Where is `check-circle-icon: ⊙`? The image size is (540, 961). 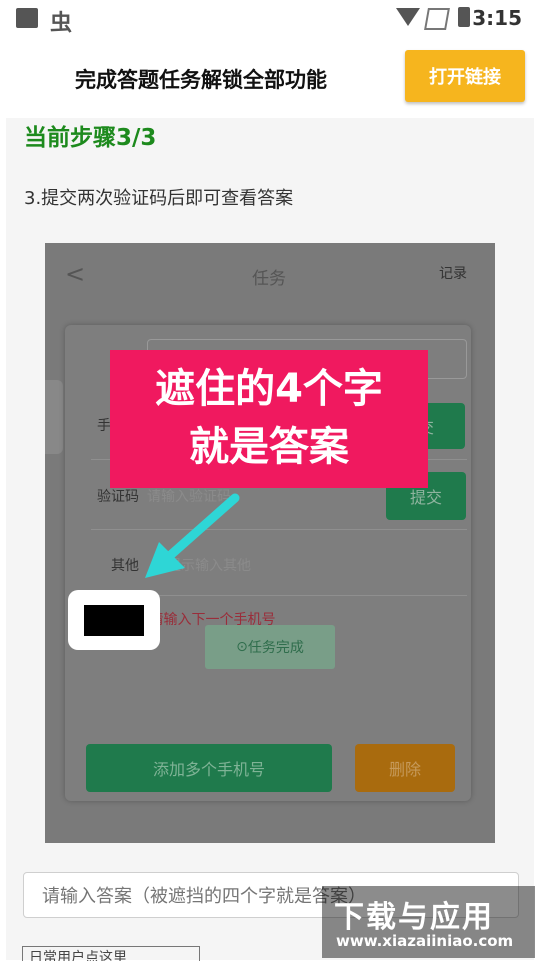 check-circle-icon: ⊙ is located at coordinates (242, 647).